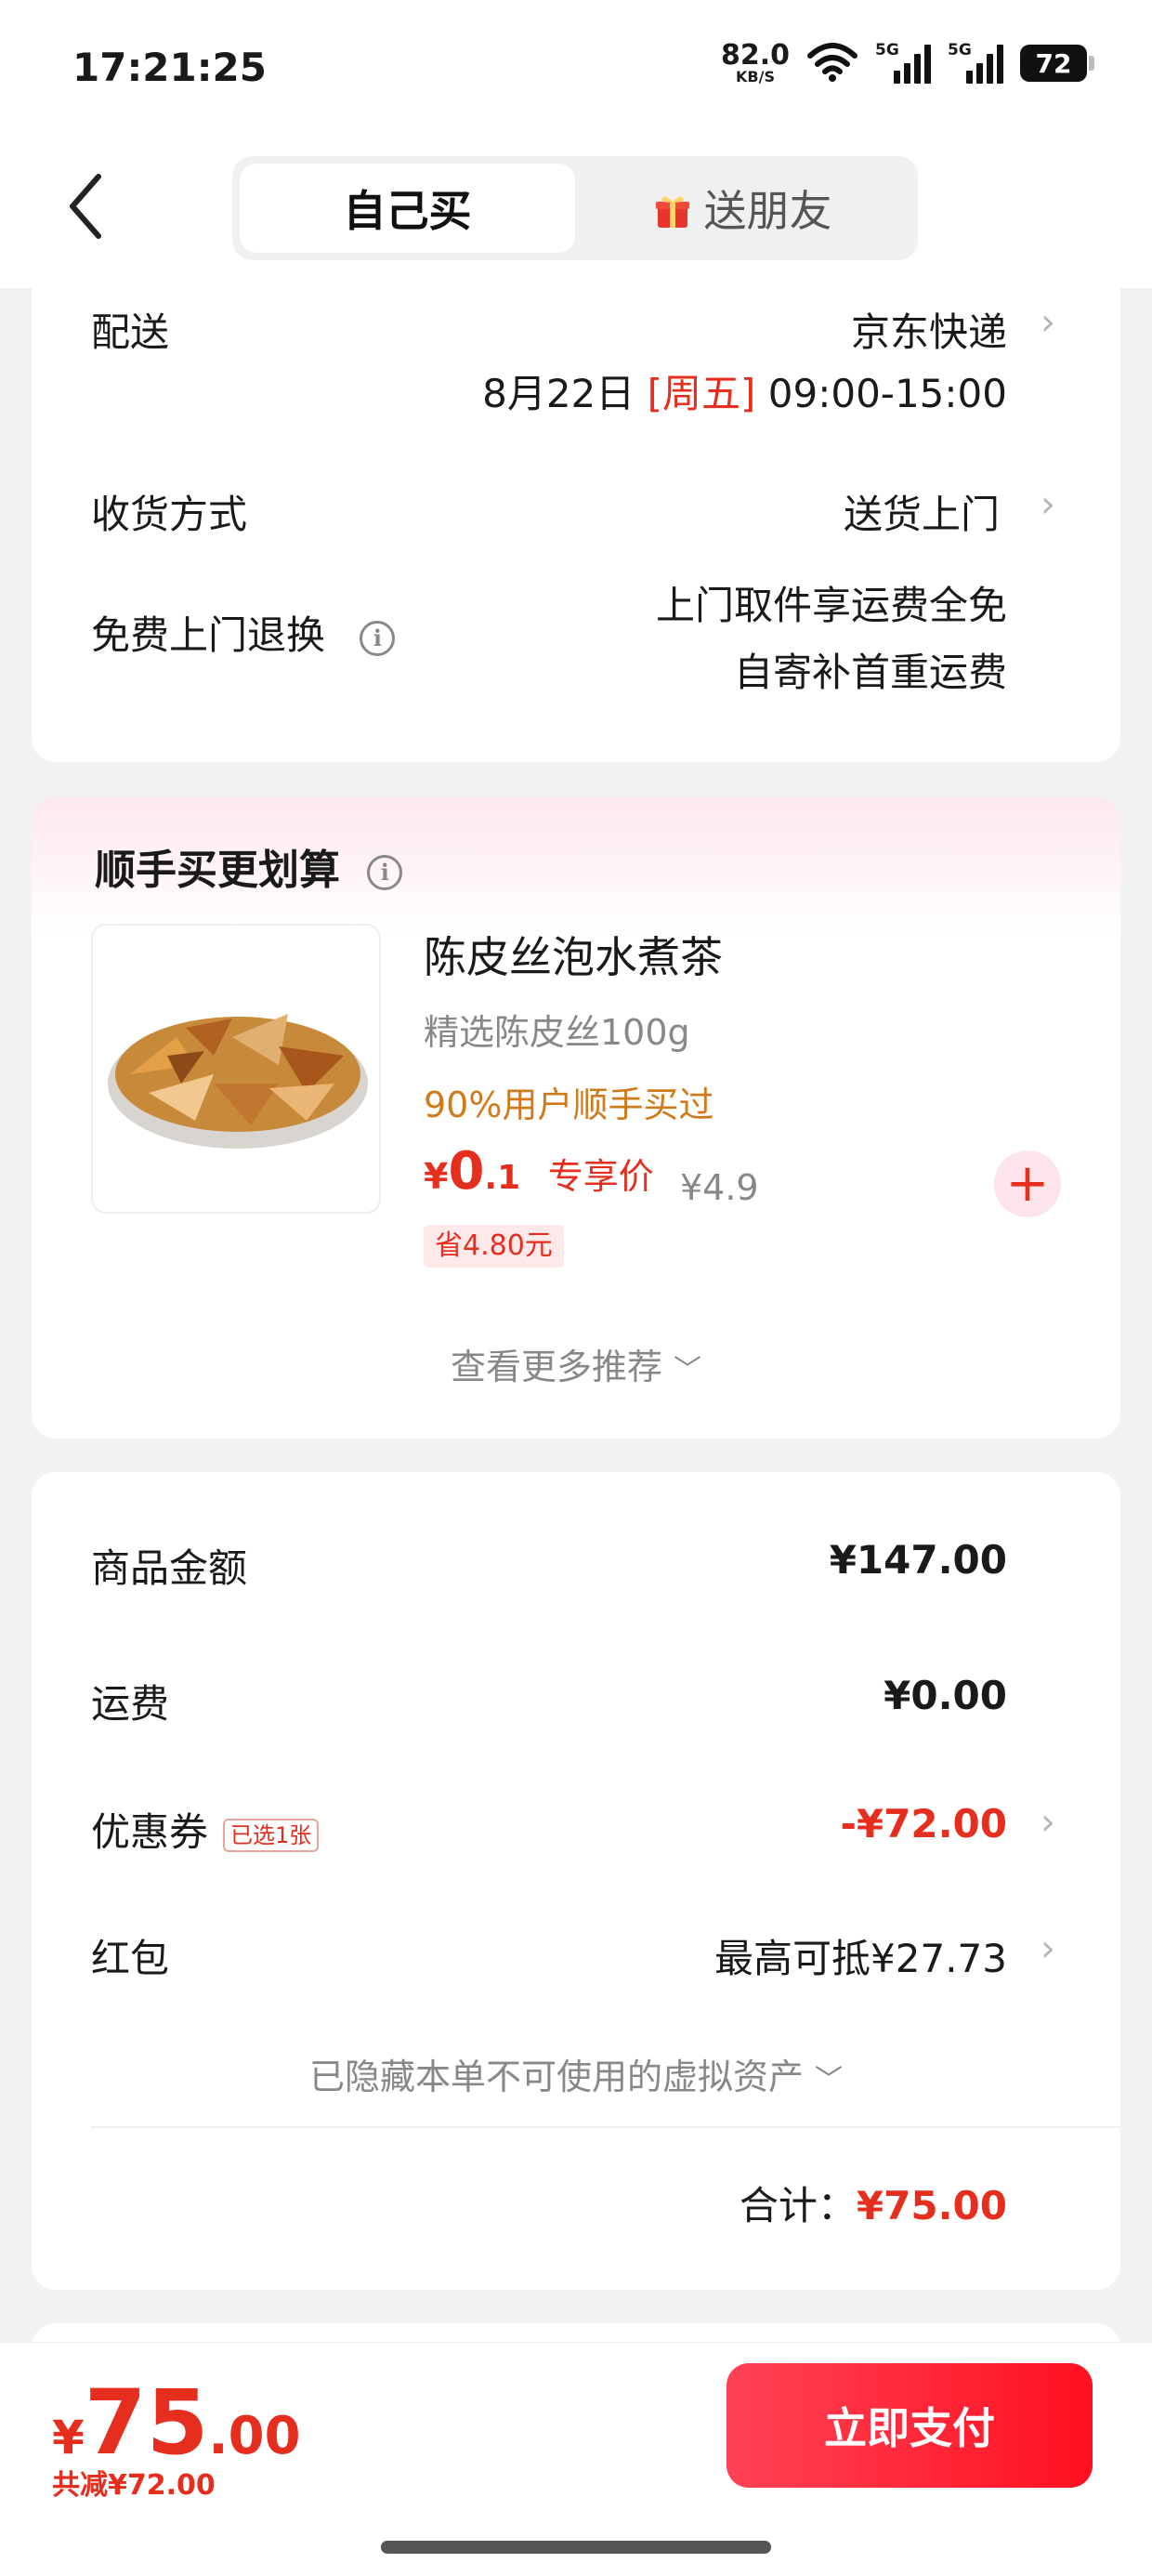 The height and width of the screenshot is (2576, 1152). What do you see at coordinates (887, 393) in the screenshot?
I see `delivery-time-window: 09:00-15:00` at bounding box center [887, 393].